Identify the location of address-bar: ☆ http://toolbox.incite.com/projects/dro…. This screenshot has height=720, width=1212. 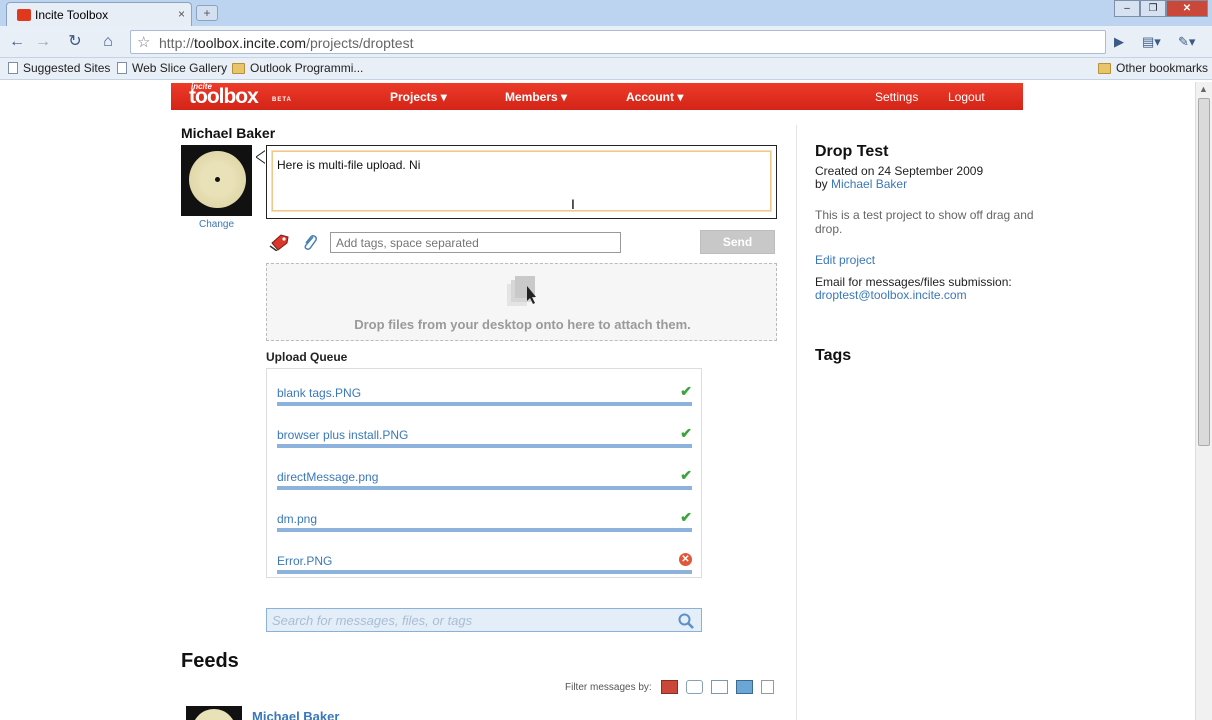
(618, 42).